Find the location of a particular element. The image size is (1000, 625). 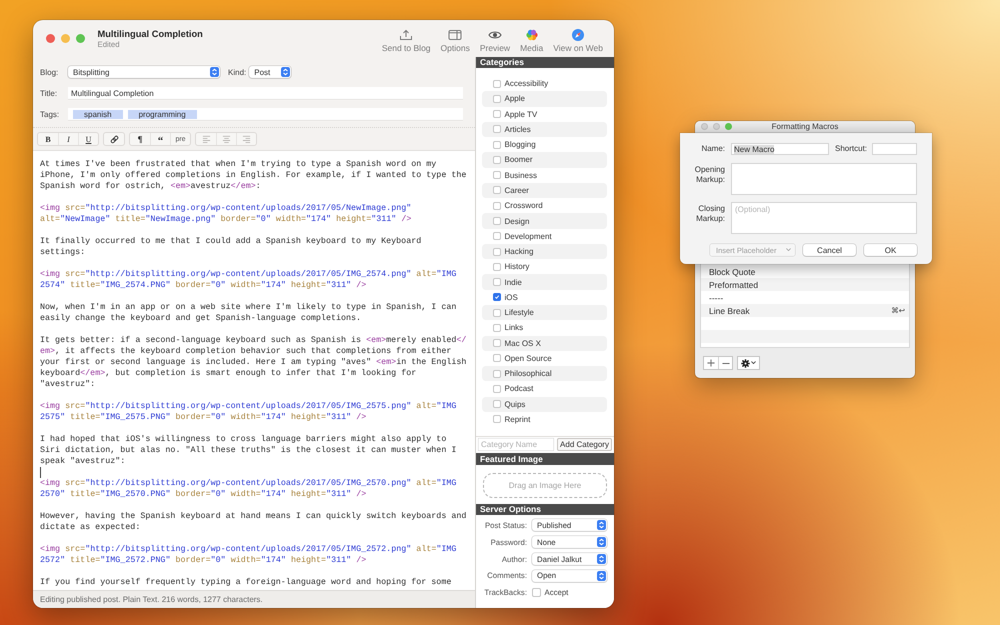

editor-paragraph: <img src="http://bitsplitting.org/wp-content/uploads/2017/05/IMG_2574.png" alt="IMG 2574" title="IMG_2574.PNG" border="0" width="174" height="311" /> is located at coordinates (249, 280).